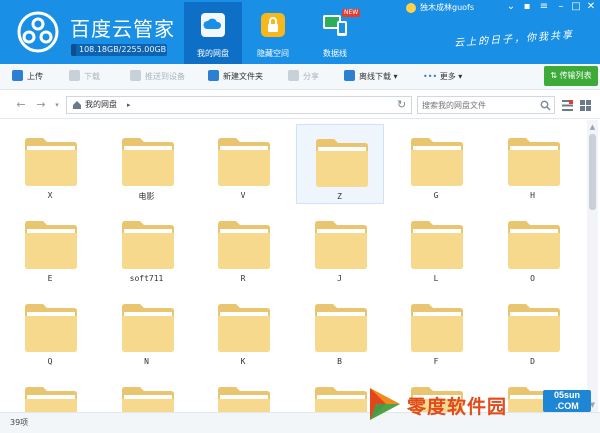  What do you see at coordinates (293, 75) in the screenshot?
I see `share-icon` at bounding box center [293, 75].